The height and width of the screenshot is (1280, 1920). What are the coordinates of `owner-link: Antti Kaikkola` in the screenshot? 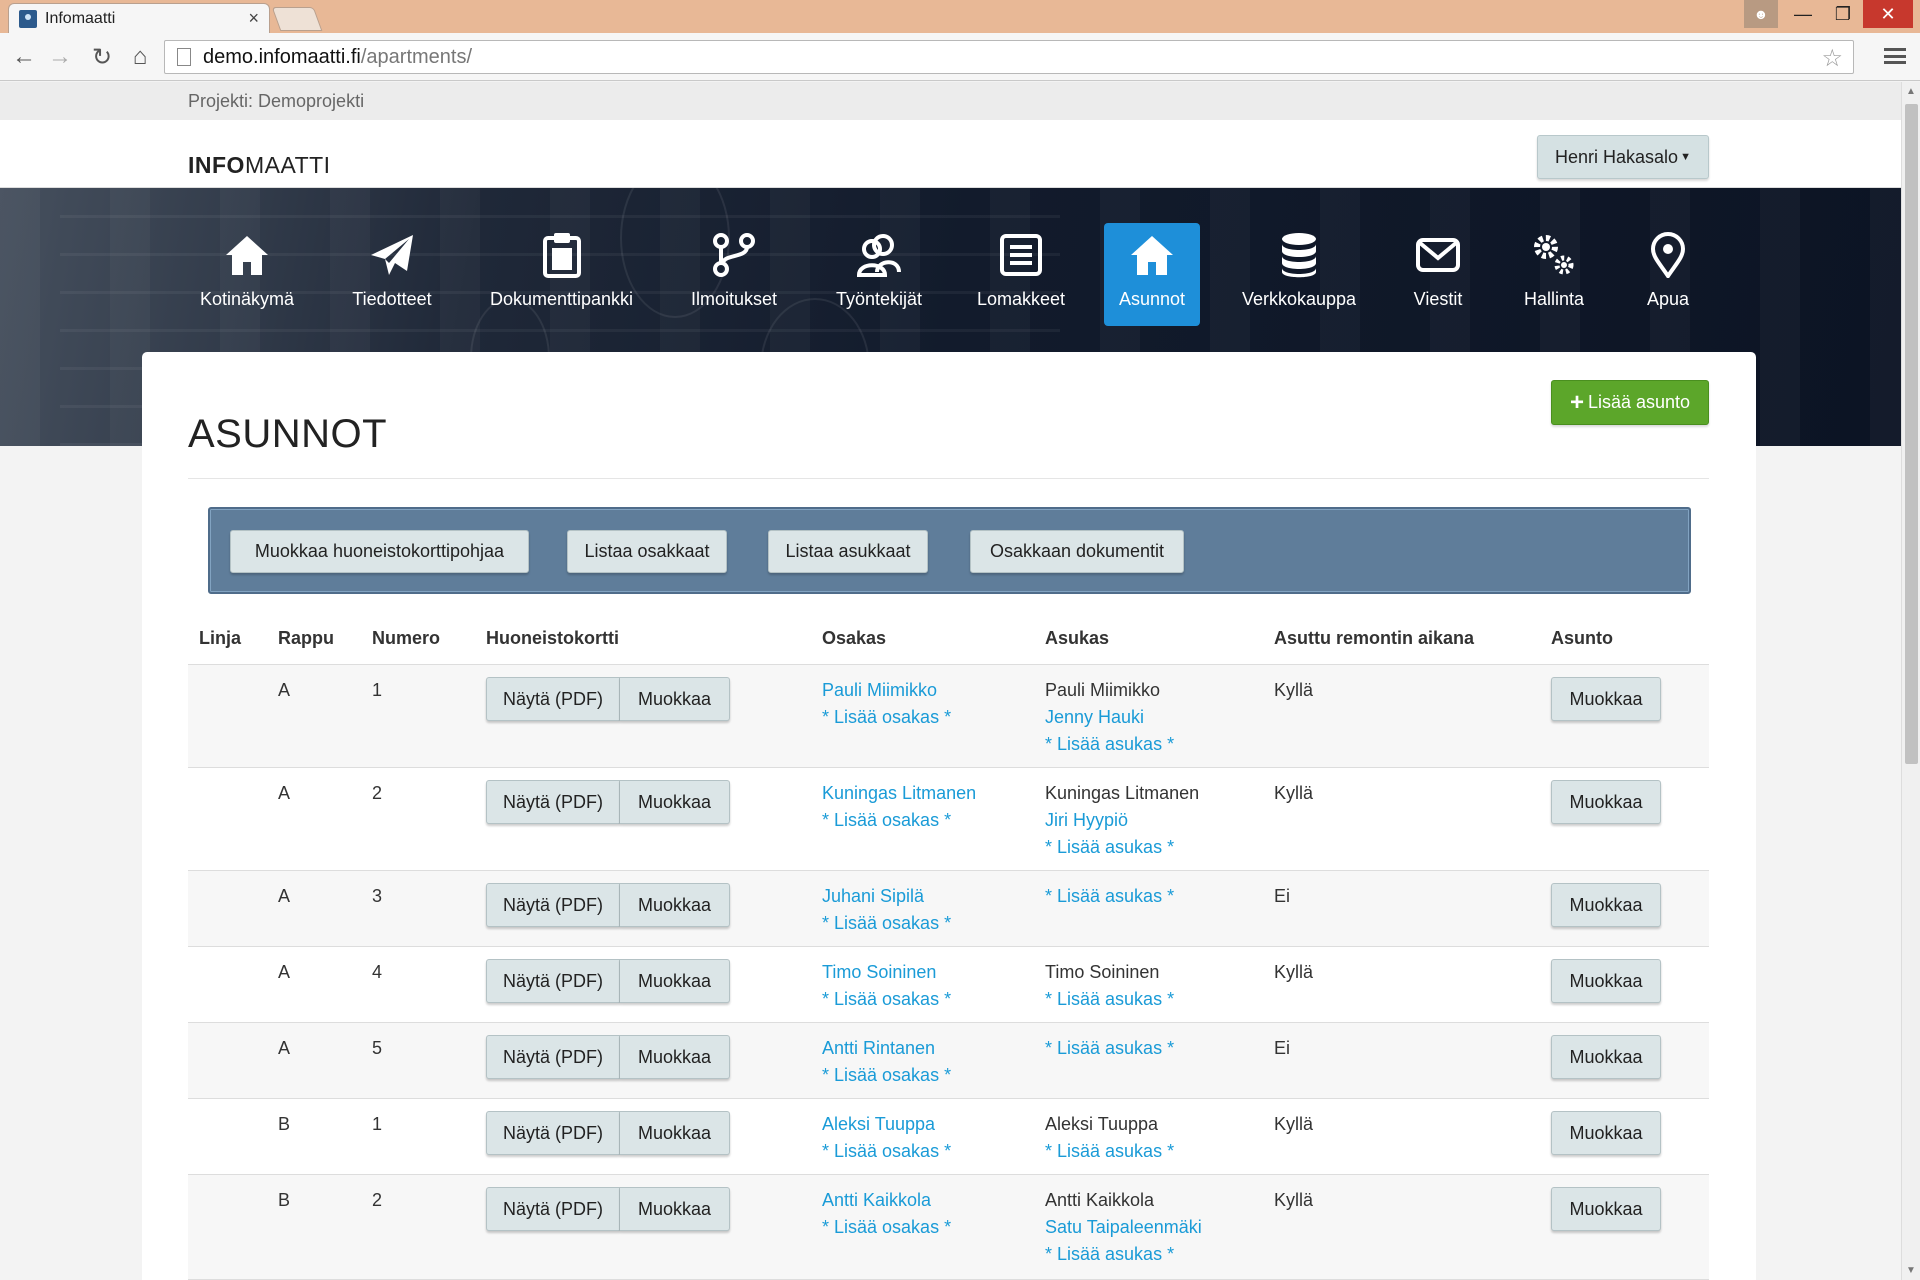 It's located at (886, 1200).